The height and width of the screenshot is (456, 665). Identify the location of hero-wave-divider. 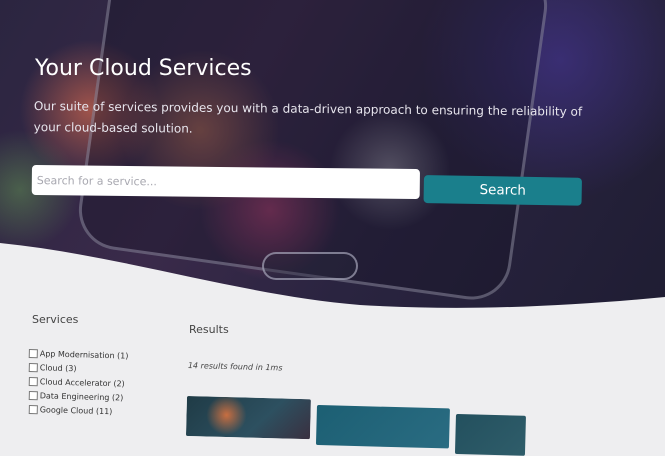
(332, 276).